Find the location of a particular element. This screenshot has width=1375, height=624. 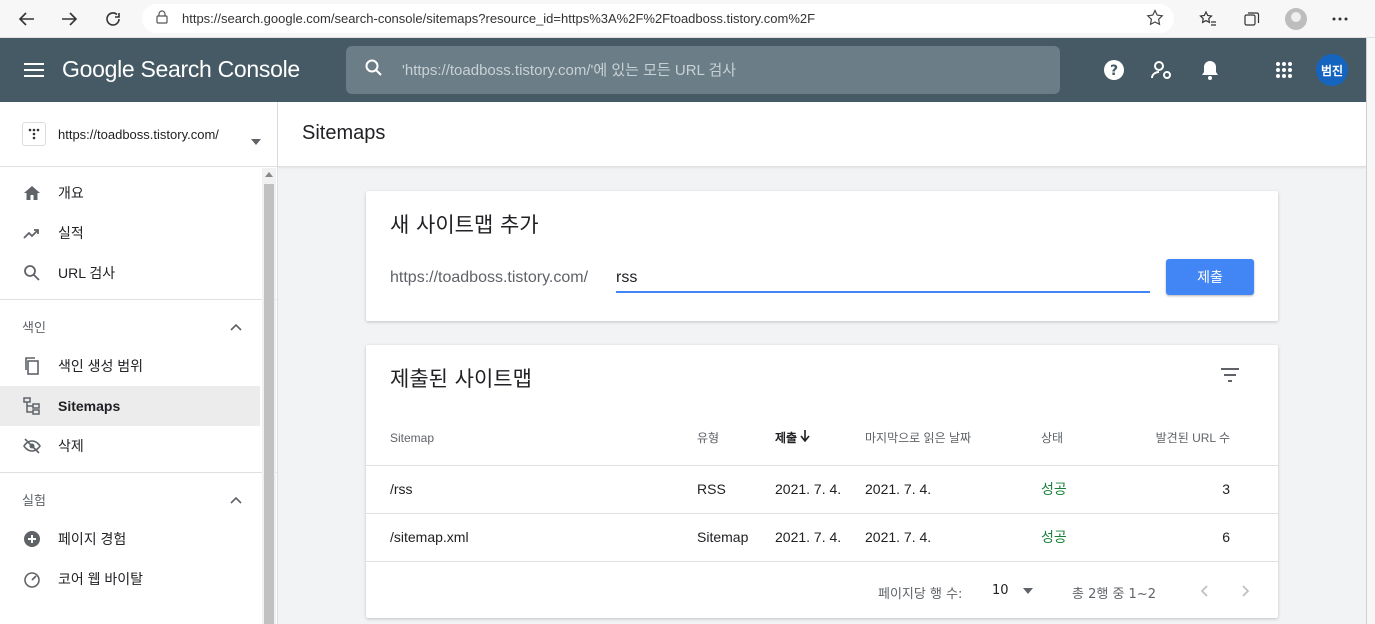

submitted-sitemaps-title: 제출된 사이트맵 is located at coordinates (461, 379).